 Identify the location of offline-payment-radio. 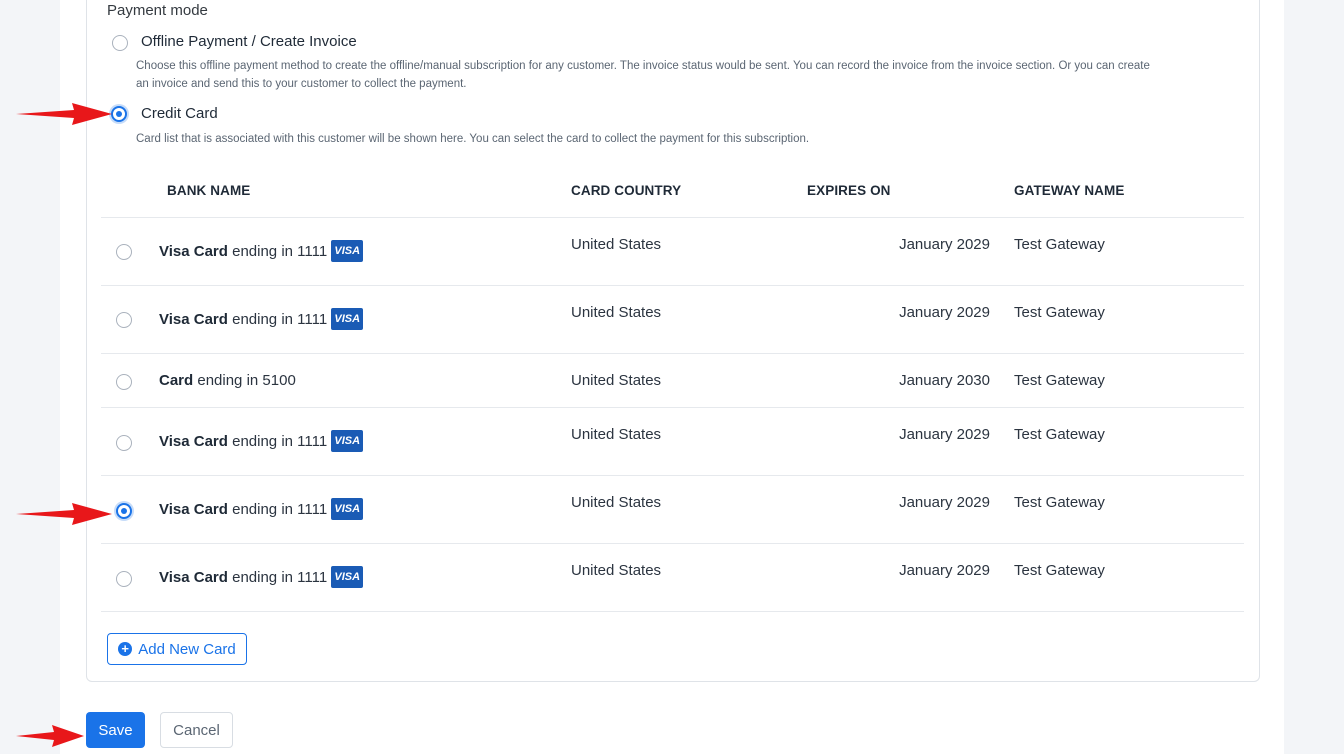
(120, 43).